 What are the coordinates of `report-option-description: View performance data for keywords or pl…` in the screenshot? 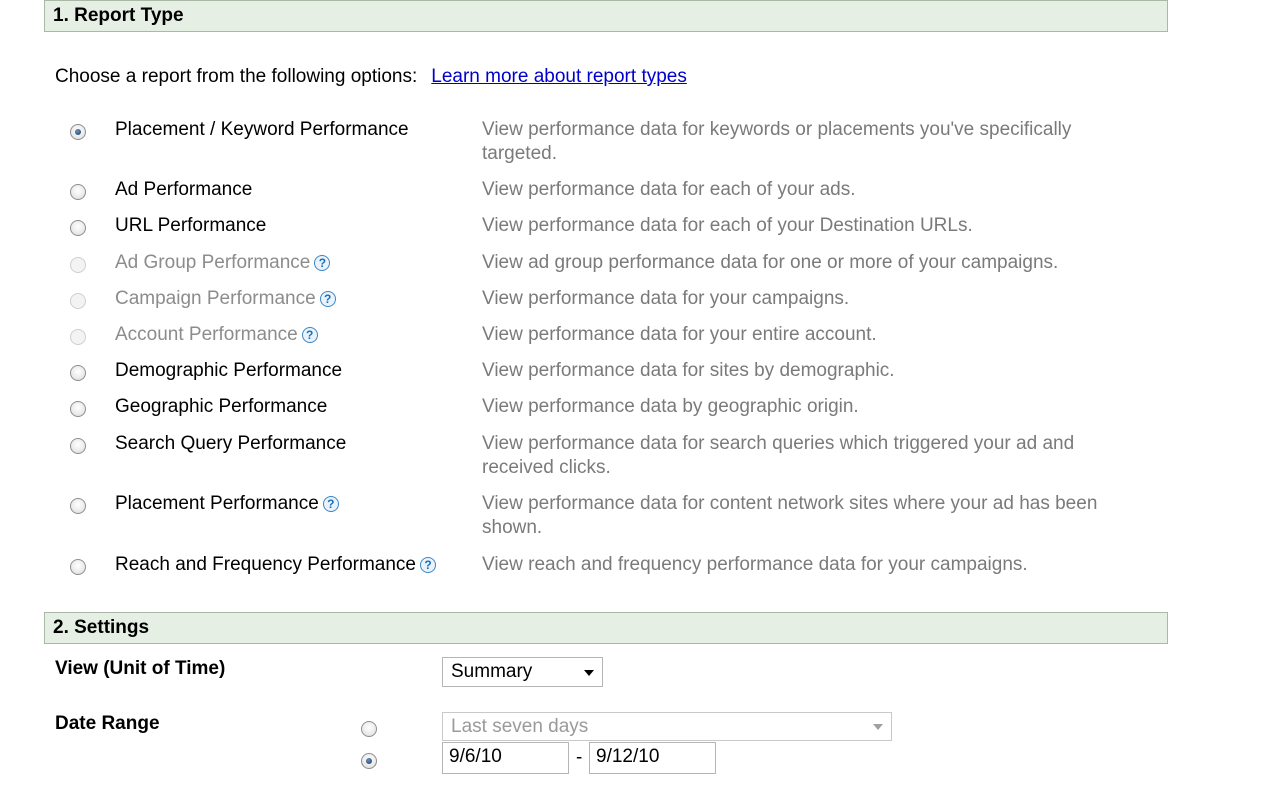 It's located at (777, 141).